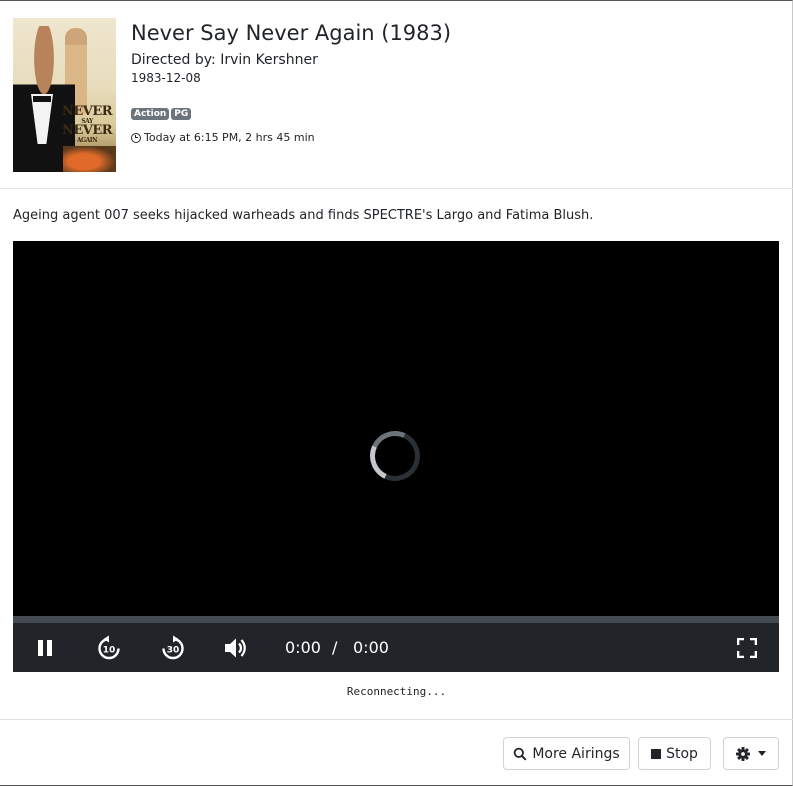 The image size is (793, 787). I want to click on airtime-text: Today at 6:15 PM, 2 hrs 45 min, so click(229, 137).